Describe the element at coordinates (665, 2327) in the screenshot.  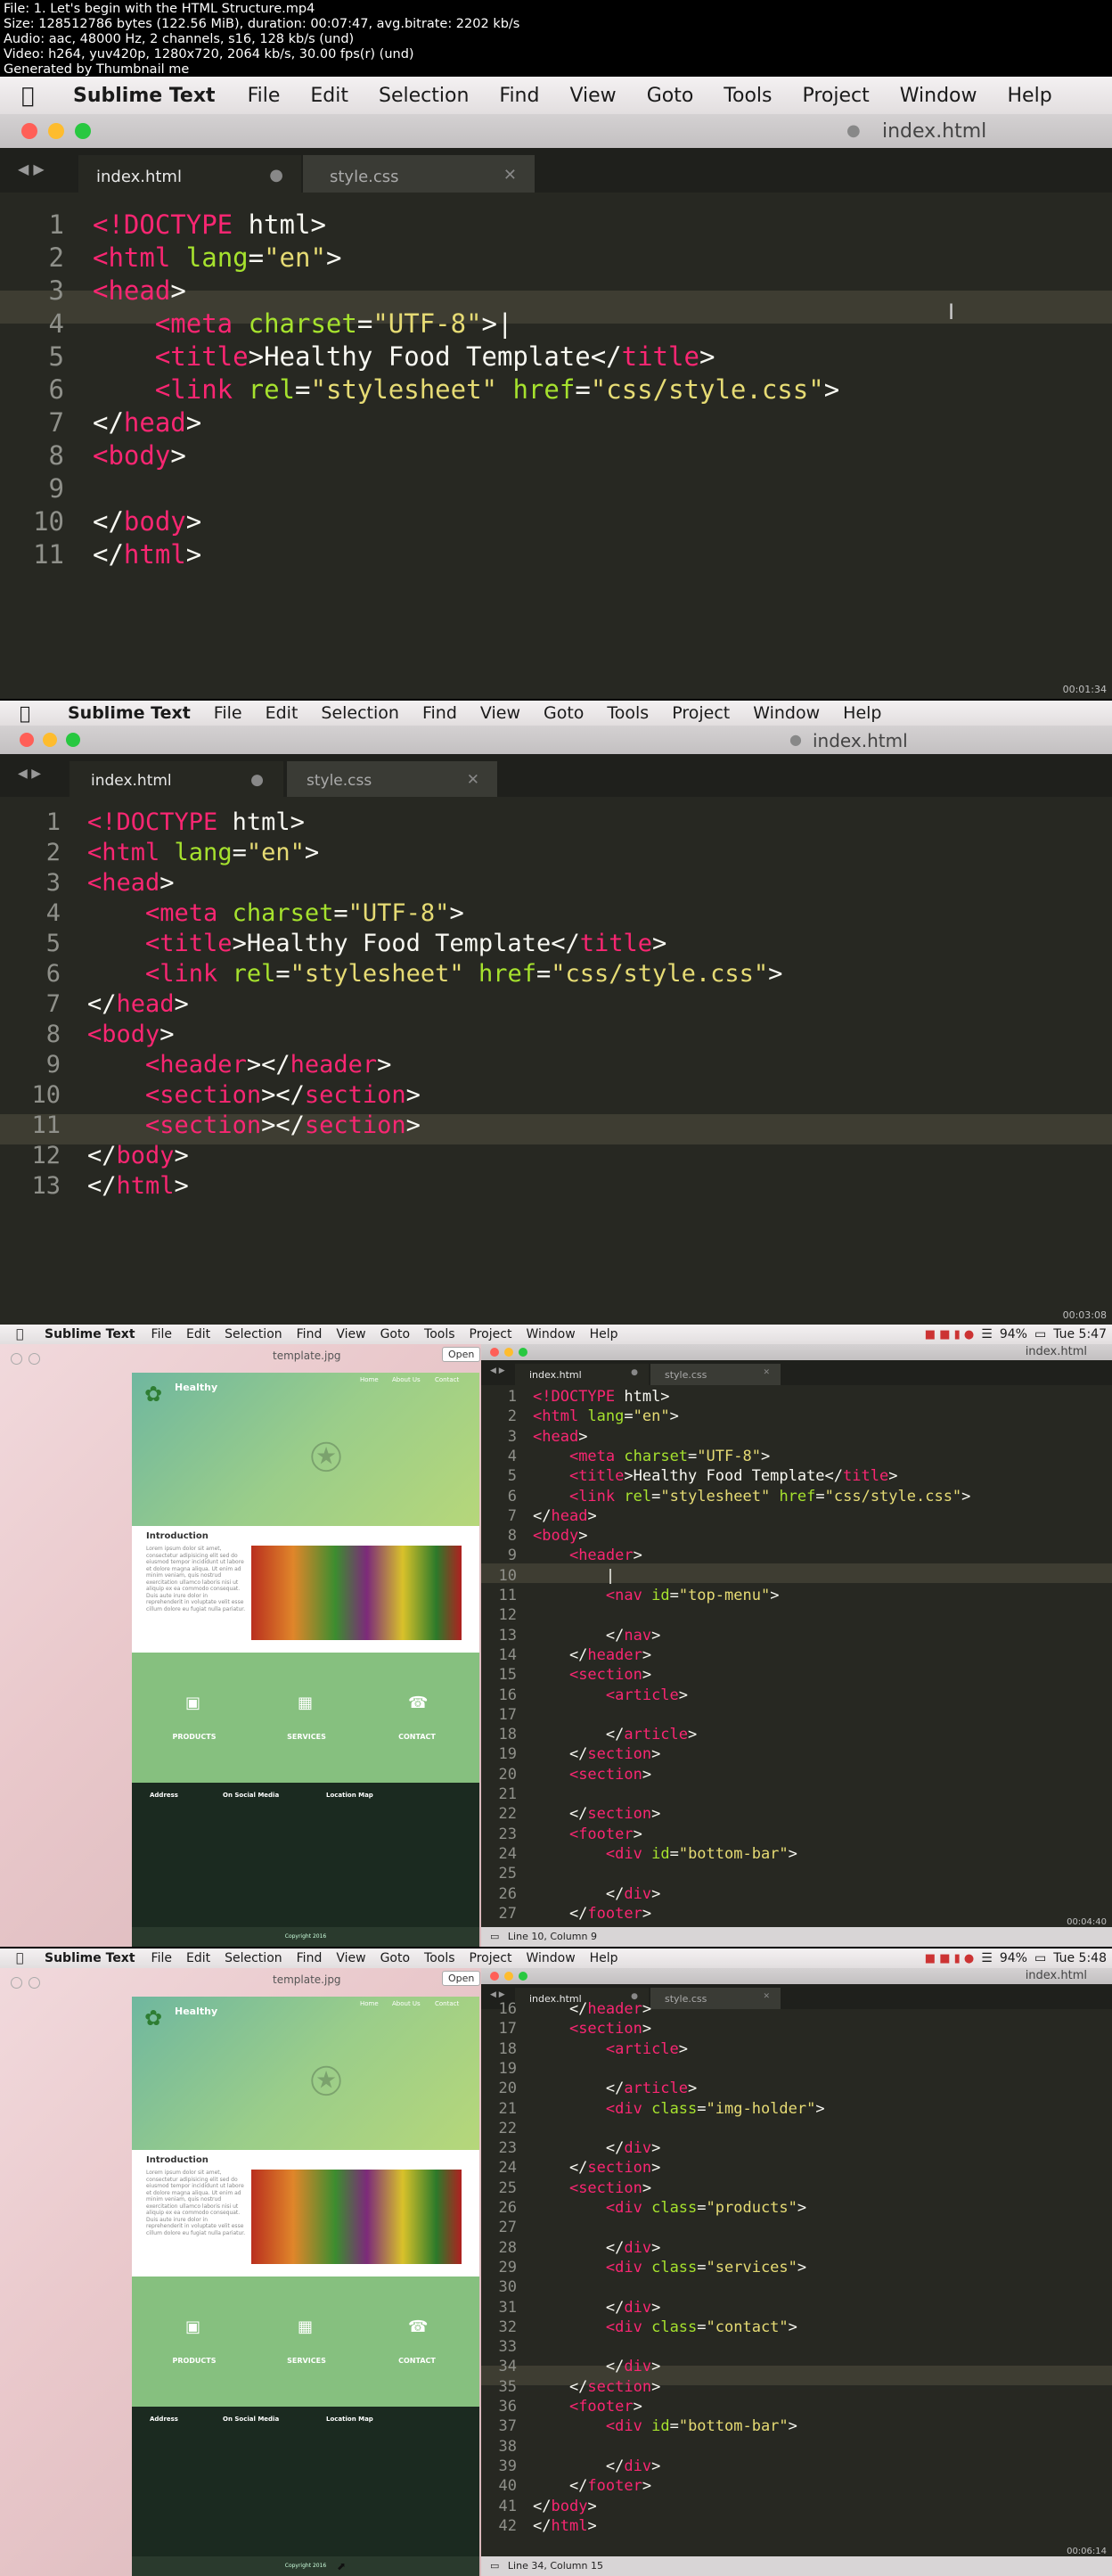
I see `code-line: <div class="contact">` at that location.